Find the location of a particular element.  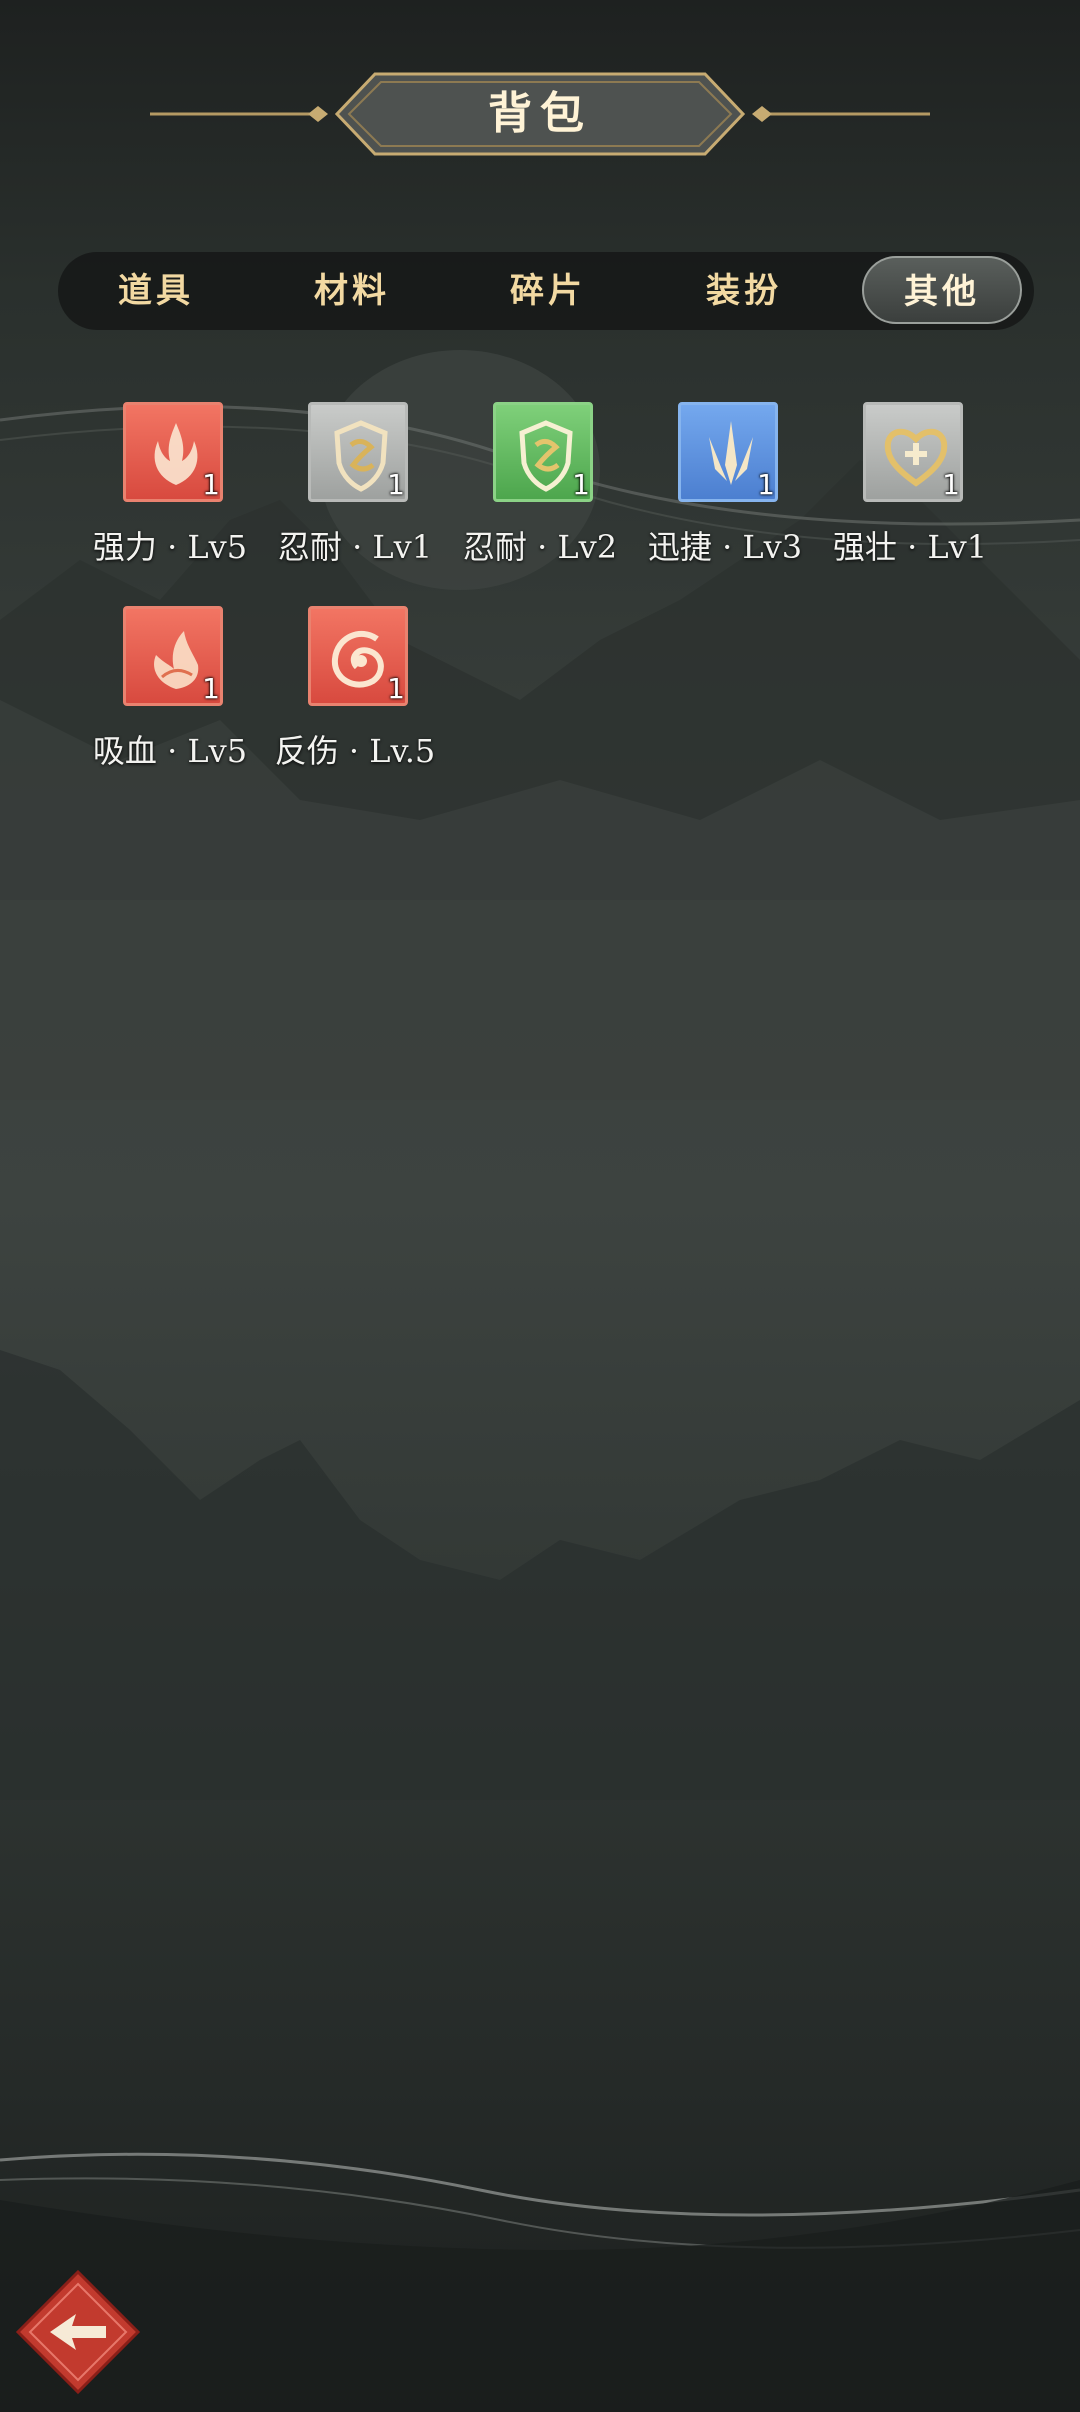

title-banner: 背包 is located at coordinates (540, 114).